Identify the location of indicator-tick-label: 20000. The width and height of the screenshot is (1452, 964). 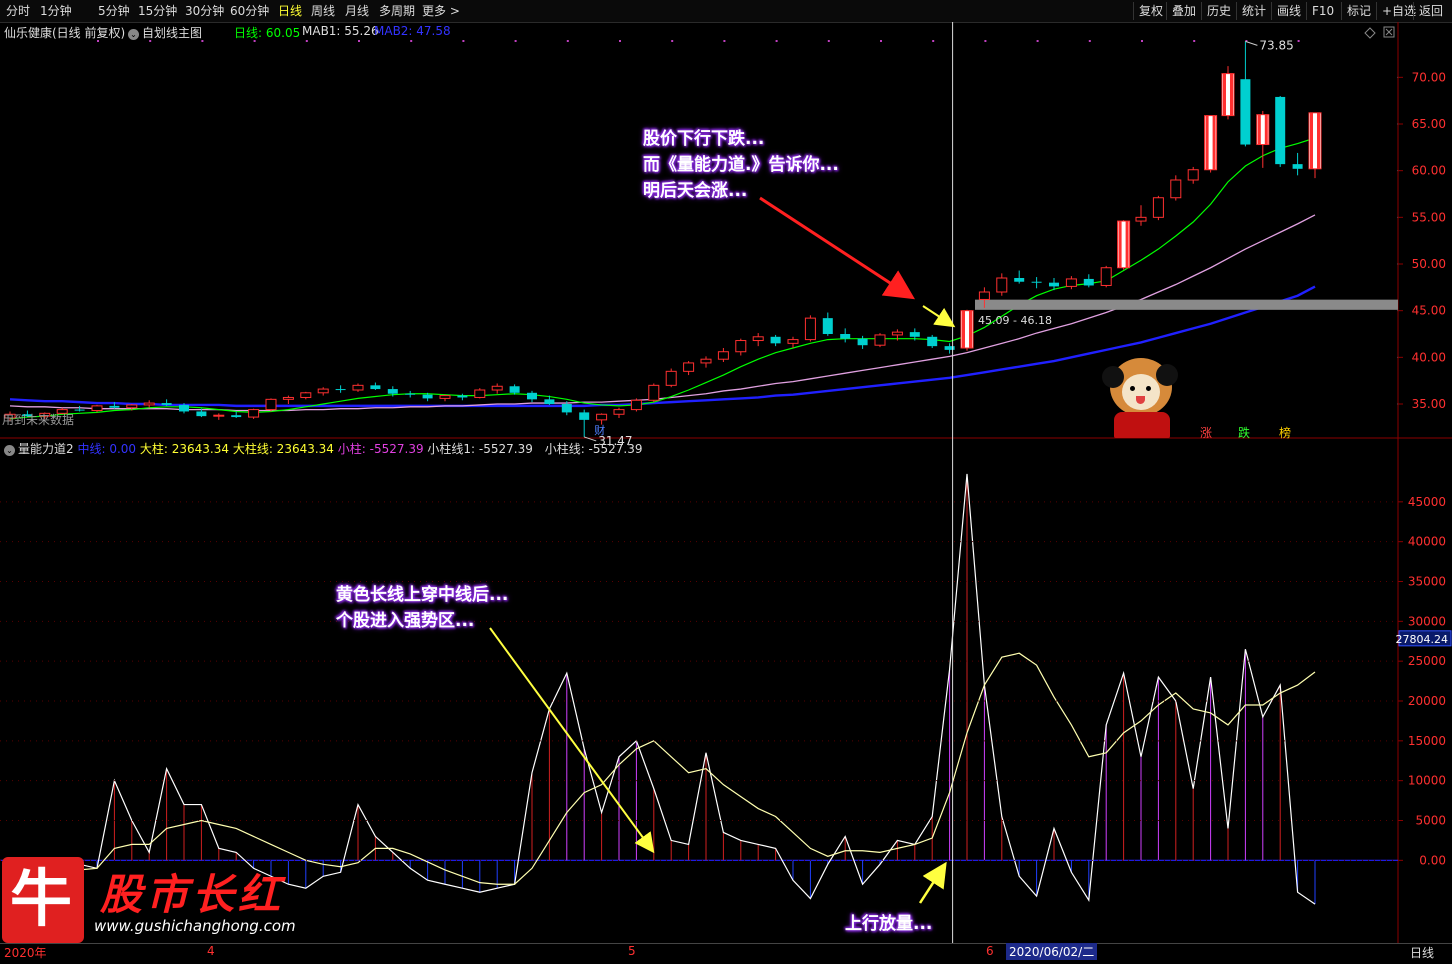
(1427, 701).